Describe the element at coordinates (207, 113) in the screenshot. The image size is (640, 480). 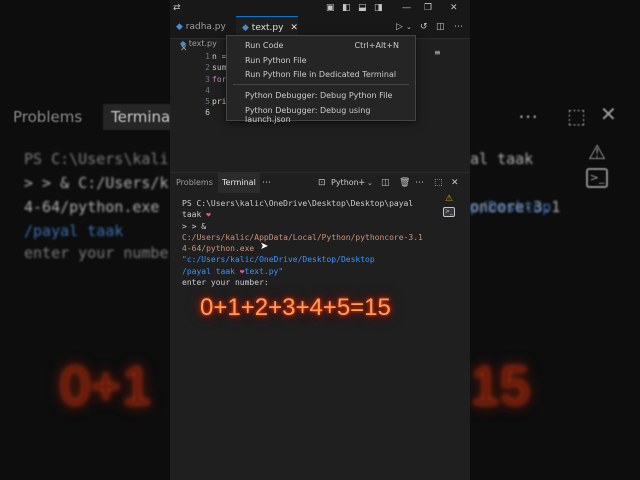
I see `line-number: 6` at that location.